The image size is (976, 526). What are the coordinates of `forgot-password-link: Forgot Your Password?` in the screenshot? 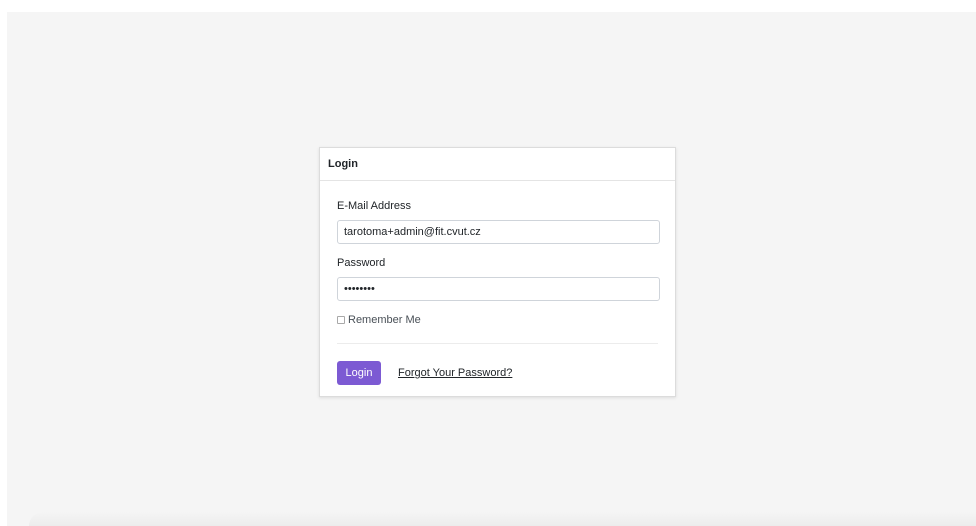 It's located at (455, 373).